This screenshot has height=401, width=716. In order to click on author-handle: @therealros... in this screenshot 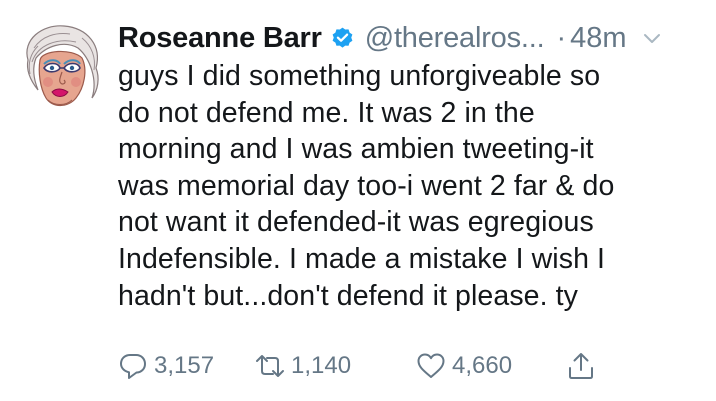, I will do `click(455, 38)`.